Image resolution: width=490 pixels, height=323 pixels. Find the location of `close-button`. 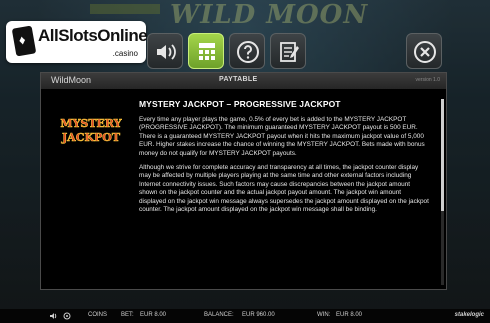

close-button is located at coordinates (424, 51).